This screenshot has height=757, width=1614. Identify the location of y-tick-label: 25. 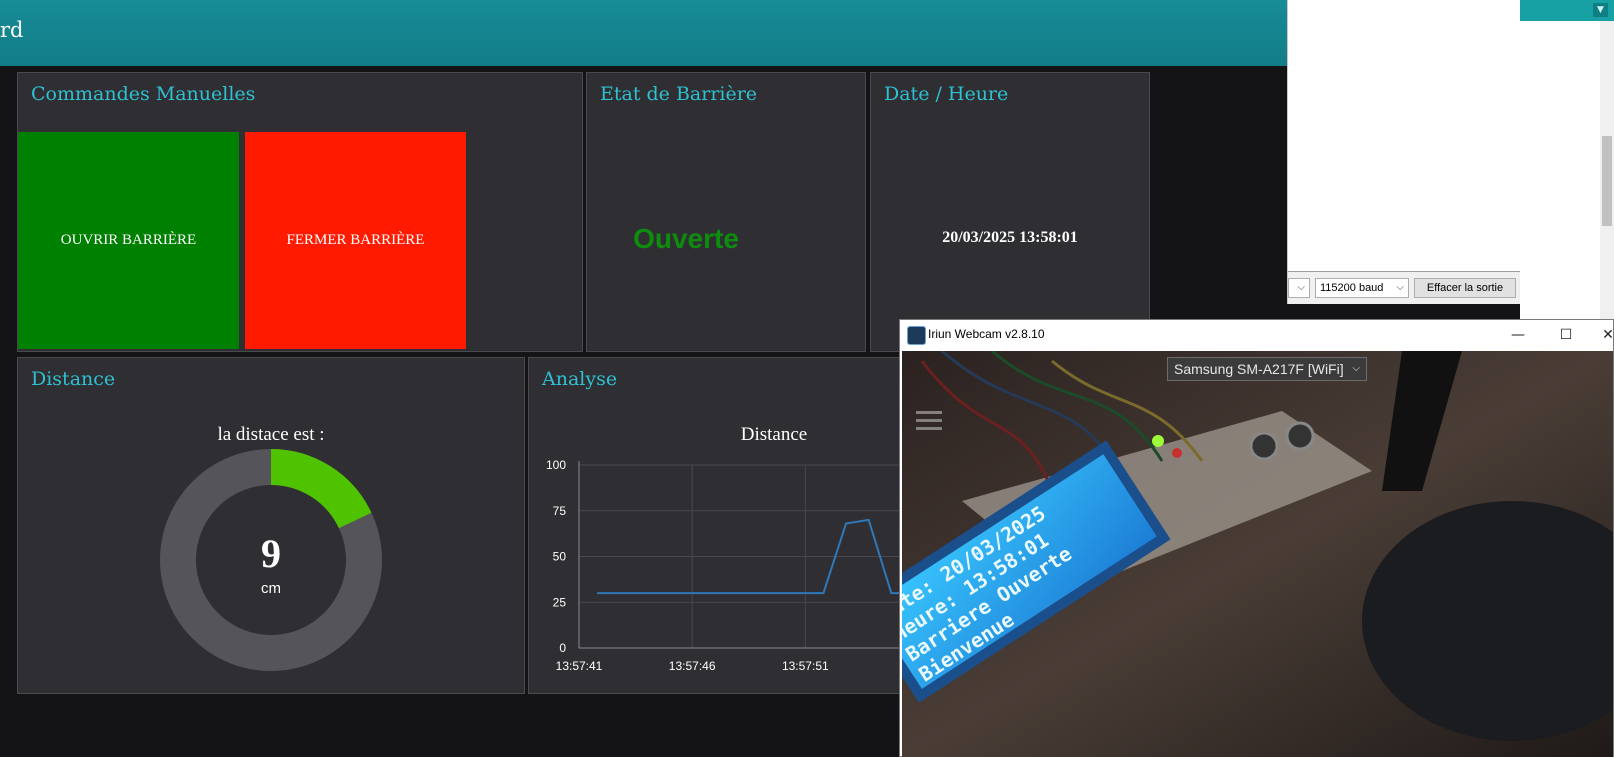
(560, 602).